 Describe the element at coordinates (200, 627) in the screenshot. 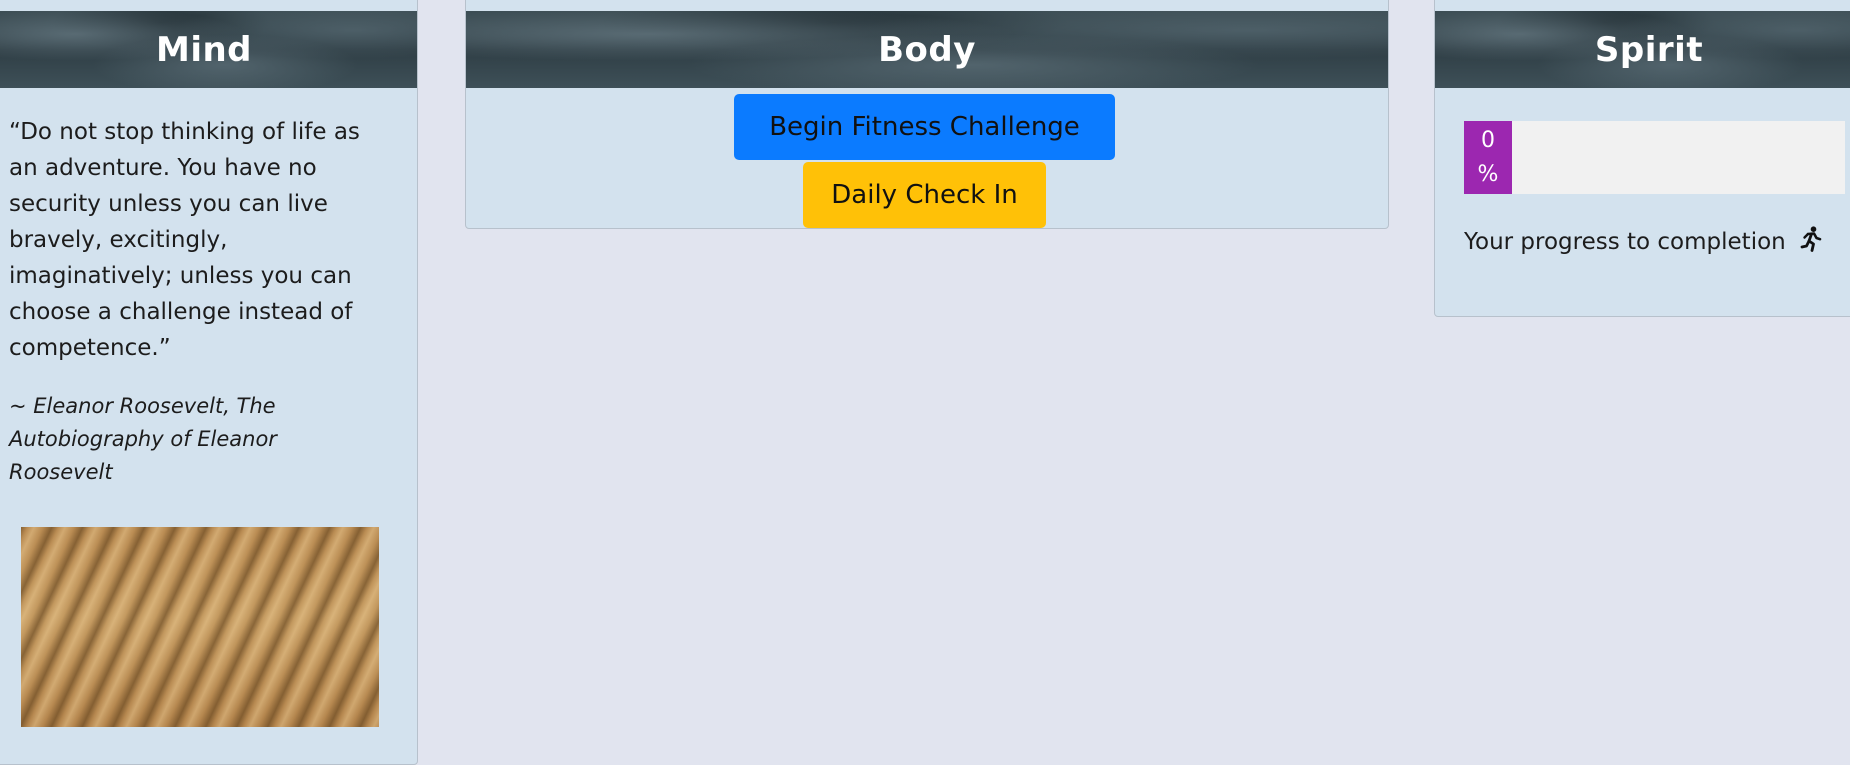

I see `sand-dunes-image` at that location.